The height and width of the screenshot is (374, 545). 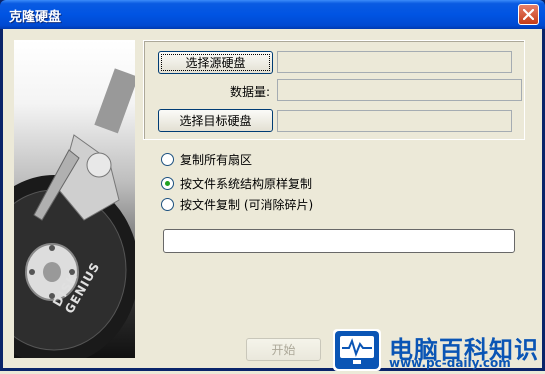 I want to click on option-copy-by-filesystem: 按文件系统结构原样复制, so click(x=236, y=183).